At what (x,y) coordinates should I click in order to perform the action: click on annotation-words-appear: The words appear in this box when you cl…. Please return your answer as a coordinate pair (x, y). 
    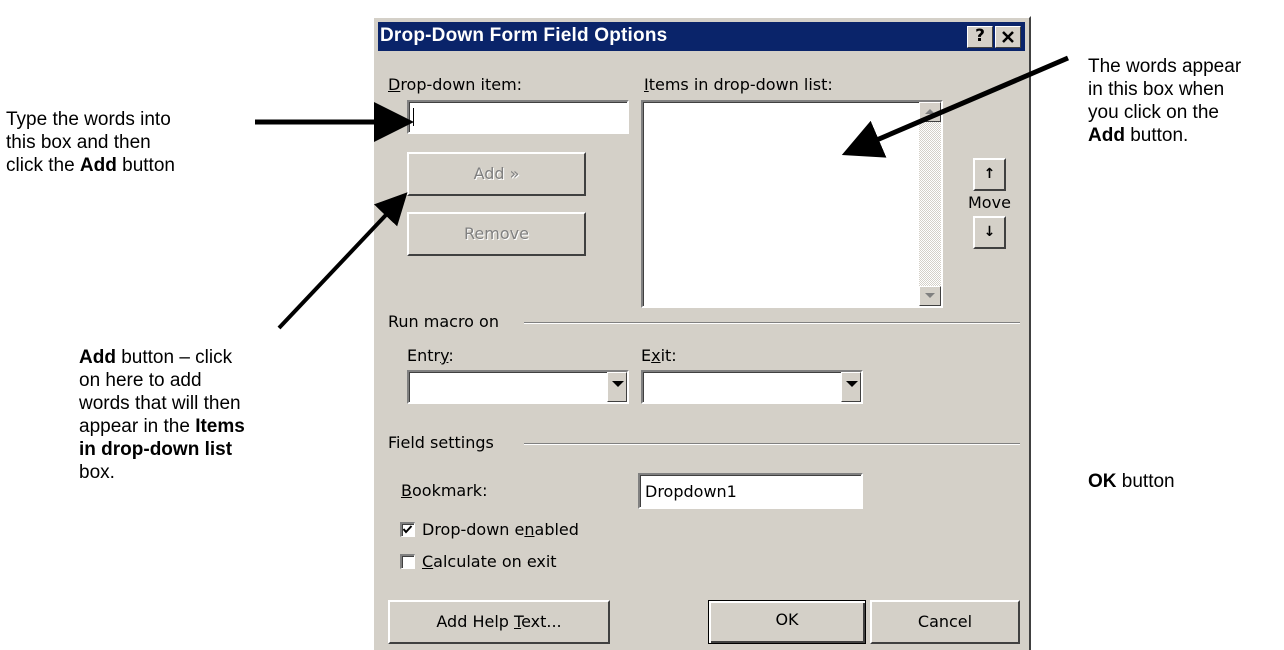
    Looking at the image, I should click on (1165, 101).